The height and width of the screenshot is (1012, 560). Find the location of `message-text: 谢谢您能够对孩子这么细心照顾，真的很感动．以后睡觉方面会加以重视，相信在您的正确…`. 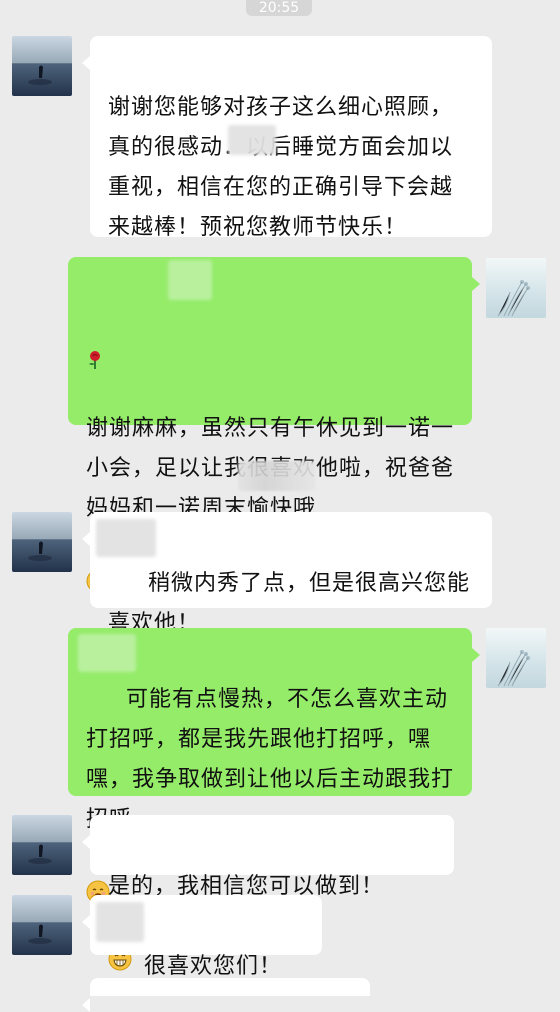

message-text: 谢谢您能够对孩子这么细心照顾，真的很感动．以后睡觉方面会加以重视，相信在您的正确… is located at coordinates (281, 167).